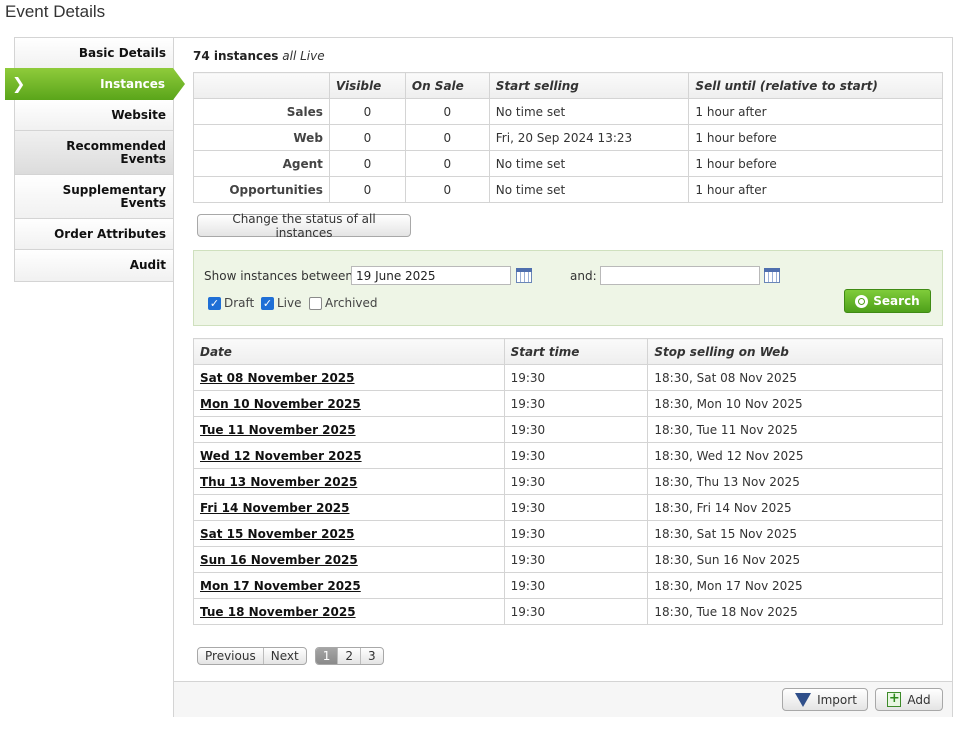 The height and width of the screenshot is (730, 961). Describe the element at coordinates (267, 303) in the screenshot. I see `checkmark-icon: ✓` at that location.